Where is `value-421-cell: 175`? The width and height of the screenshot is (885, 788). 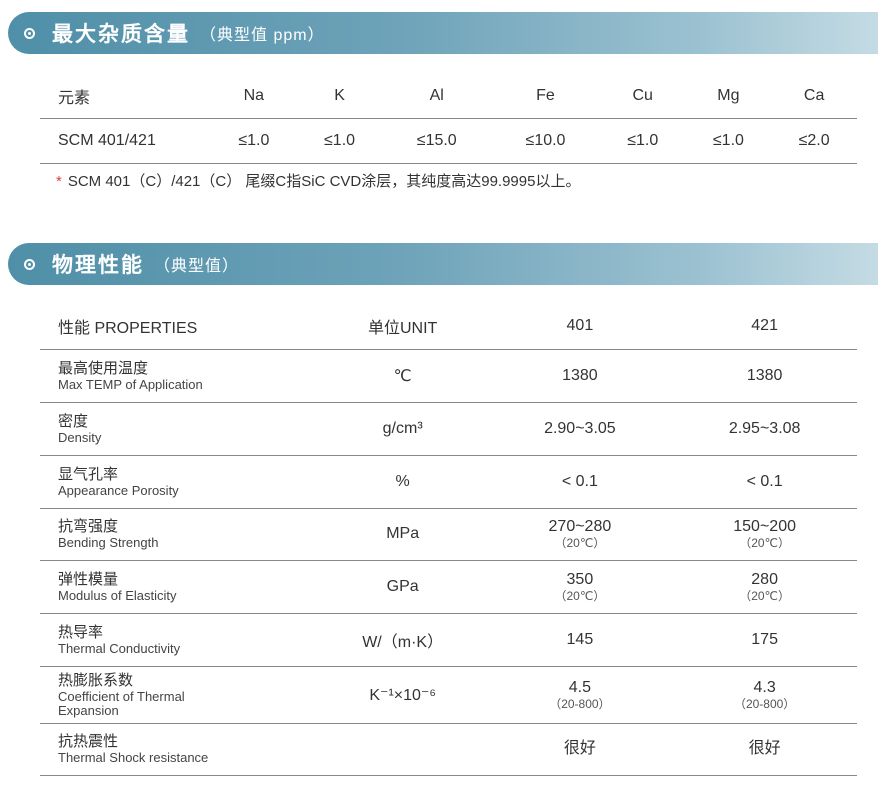
value-421-cell: 175 is located at coordinates (764, 640).